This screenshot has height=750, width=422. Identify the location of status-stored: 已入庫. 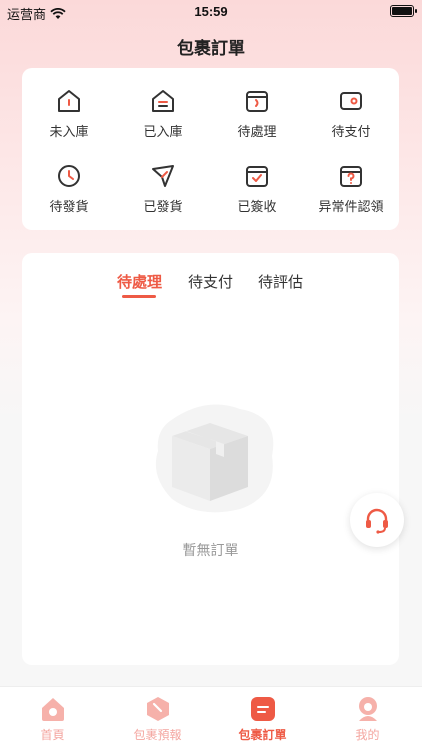
(163, 114).